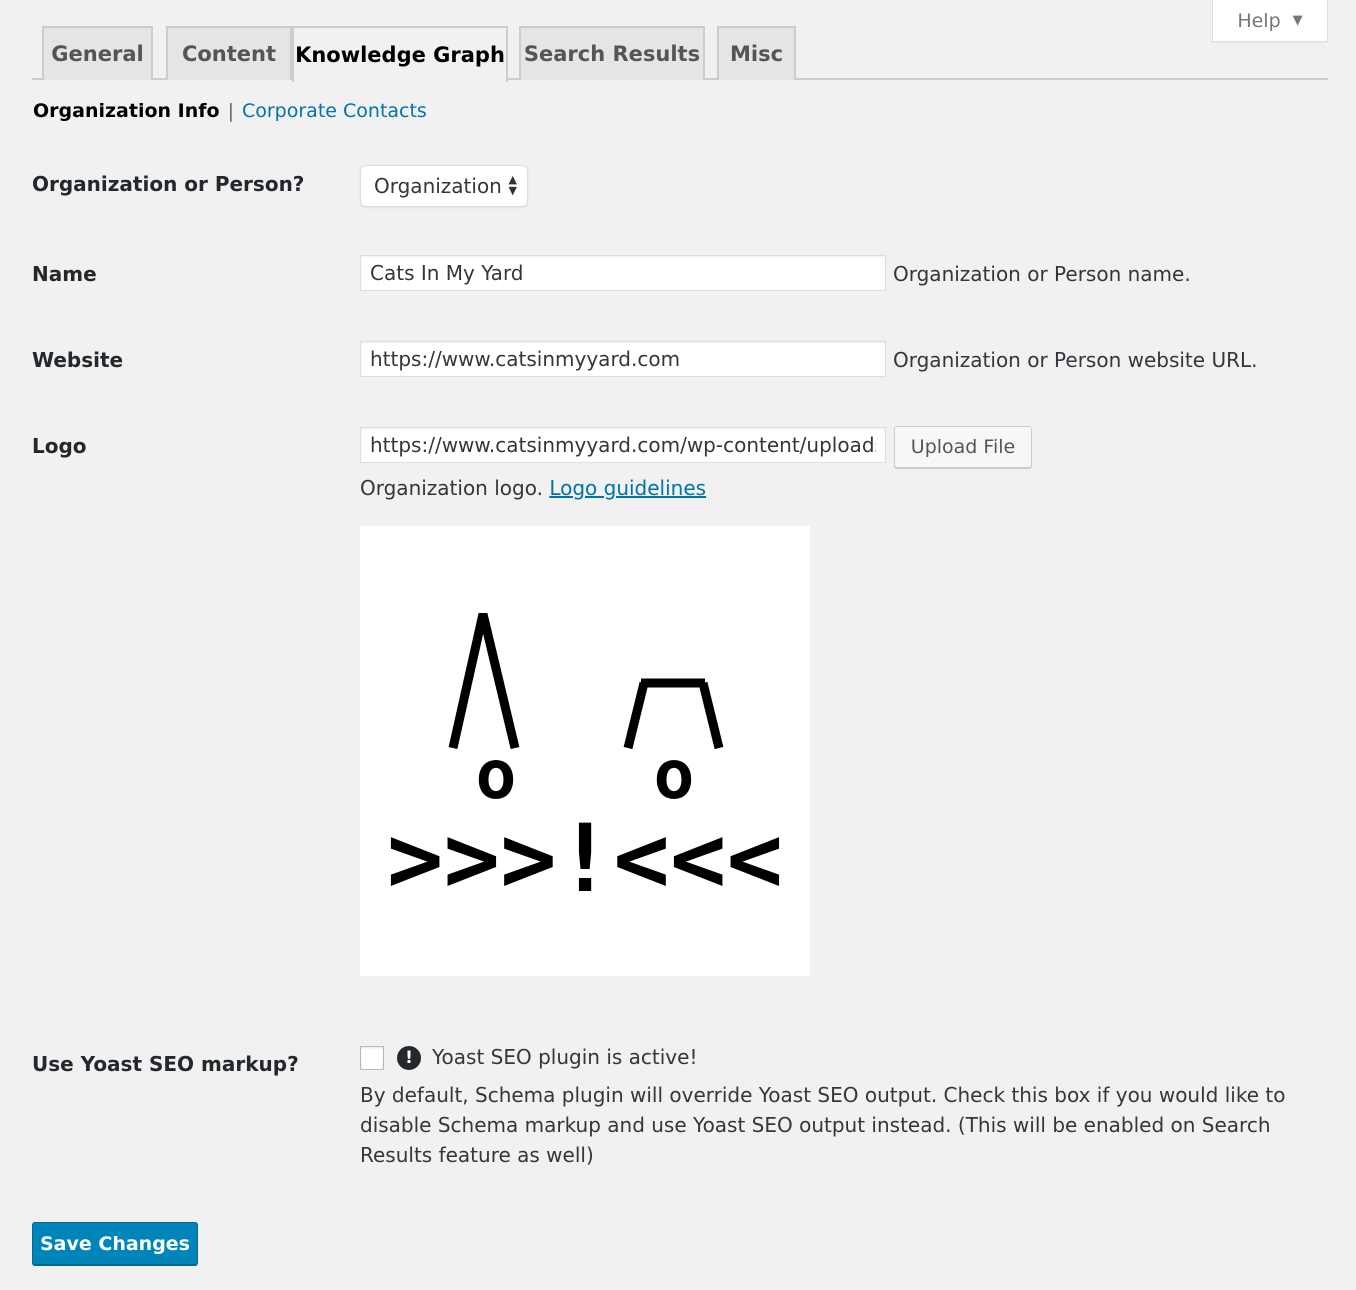  Describe the element at coordinates (97, 53) in the screenshot. I see `tab-general: General` at that location.